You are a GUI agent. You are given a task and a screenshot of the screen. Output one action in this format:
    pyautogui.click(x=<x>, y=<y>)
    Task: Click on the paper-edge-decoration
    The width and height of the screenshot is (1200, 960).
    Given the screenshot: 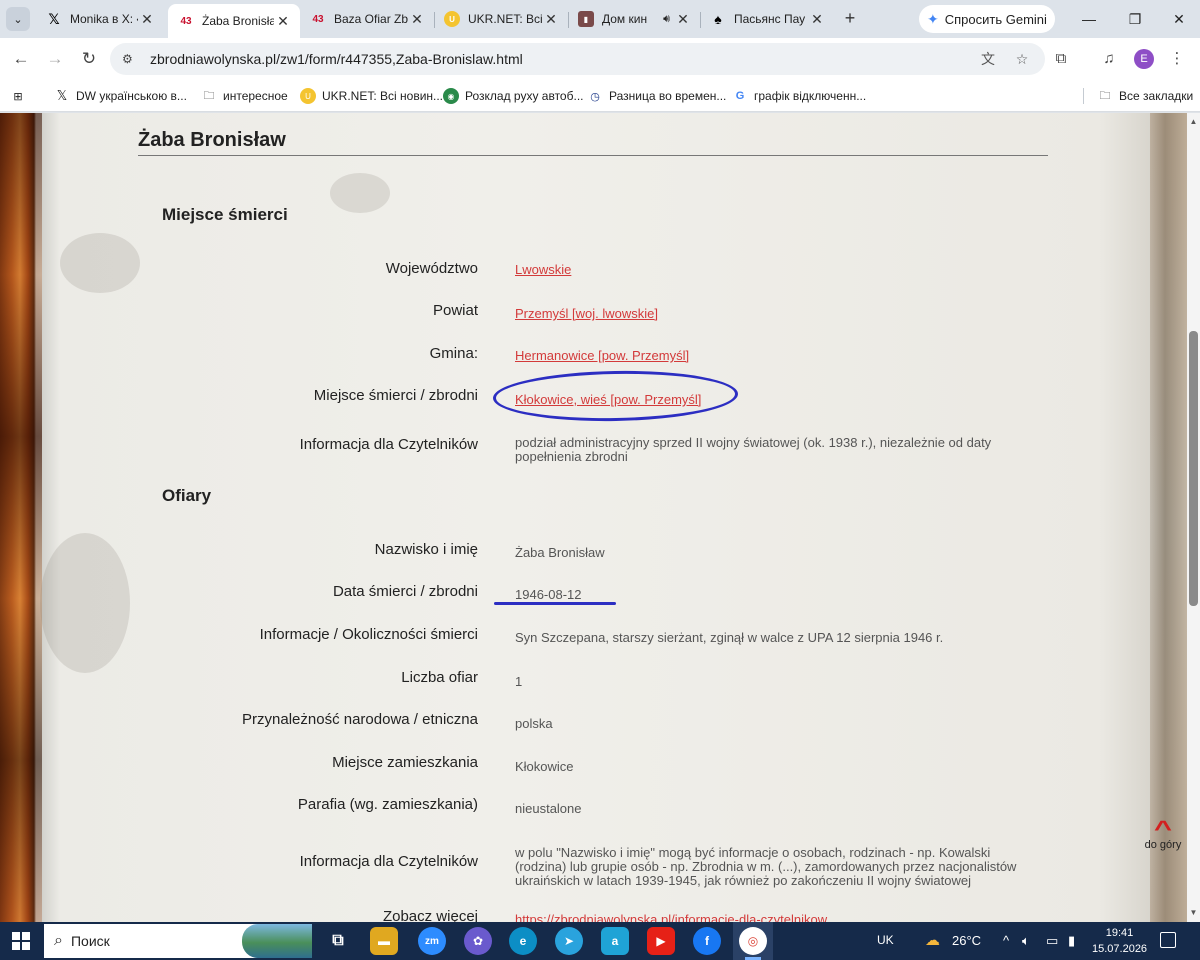 What is the action you would take?
    pyautogui.click(x=1168, y=517)
    